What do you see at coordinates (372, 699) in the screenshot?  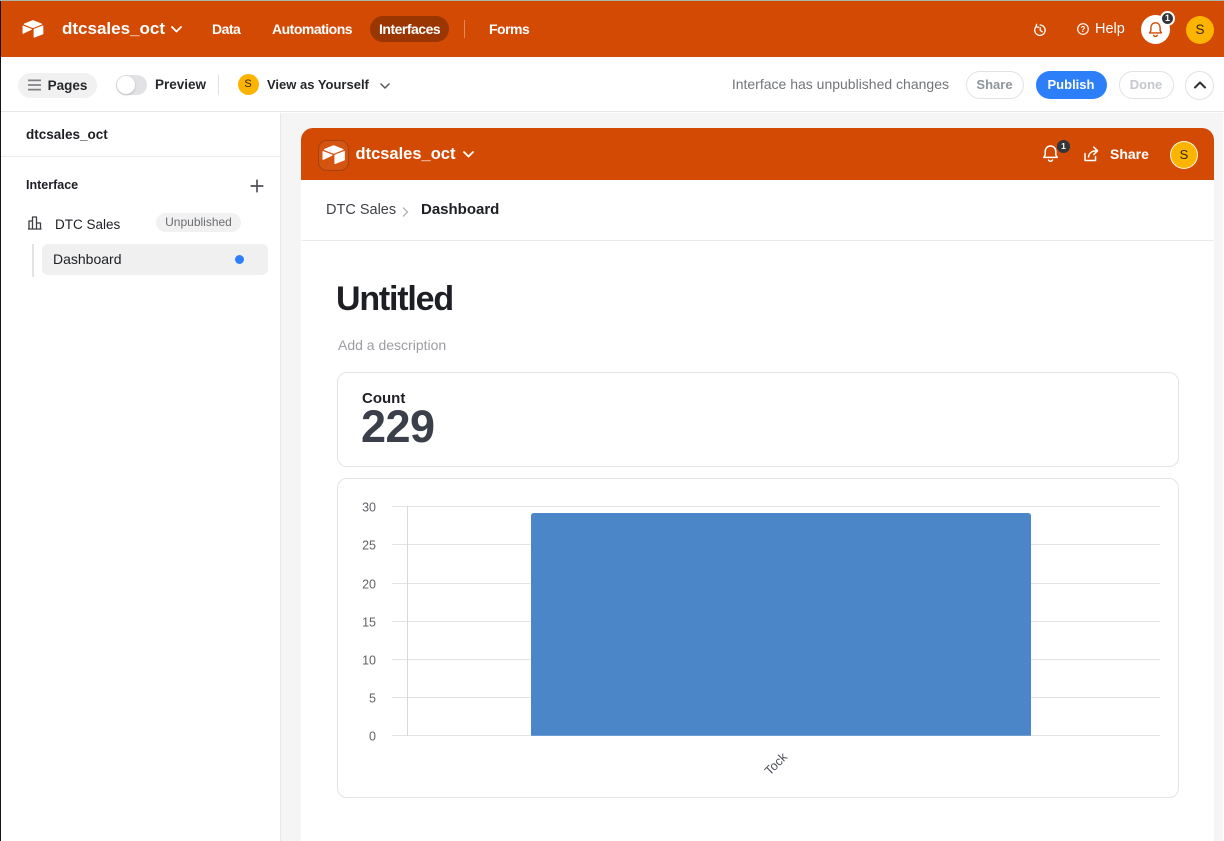 I see `svg-text: 5` at bounding box center [372, 699].